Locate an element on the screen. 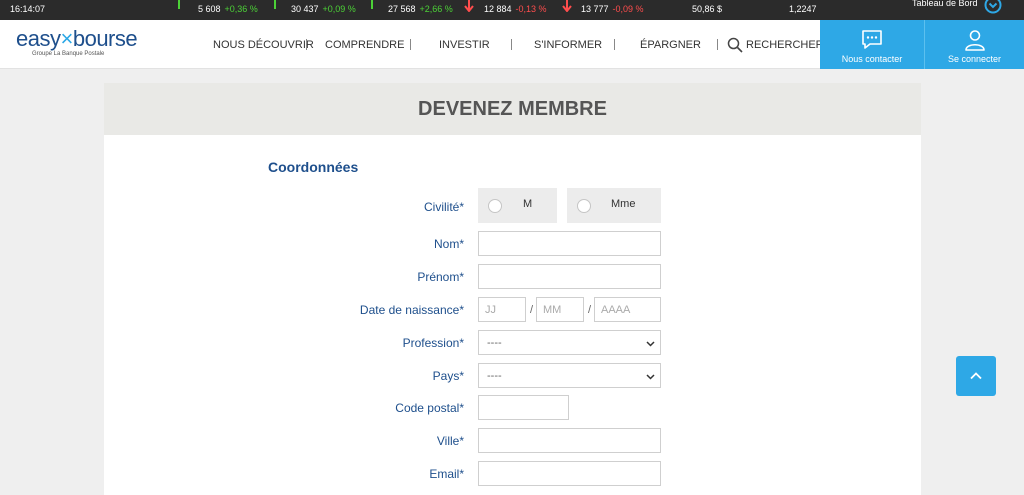  ticker-item: 13 777 -0,09 % is located at coordinates (612, 9).